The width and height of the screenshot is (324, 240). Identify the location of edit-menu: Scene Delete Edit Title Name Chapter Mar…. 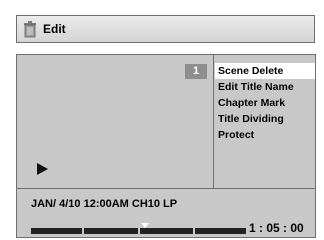
(265, 103).